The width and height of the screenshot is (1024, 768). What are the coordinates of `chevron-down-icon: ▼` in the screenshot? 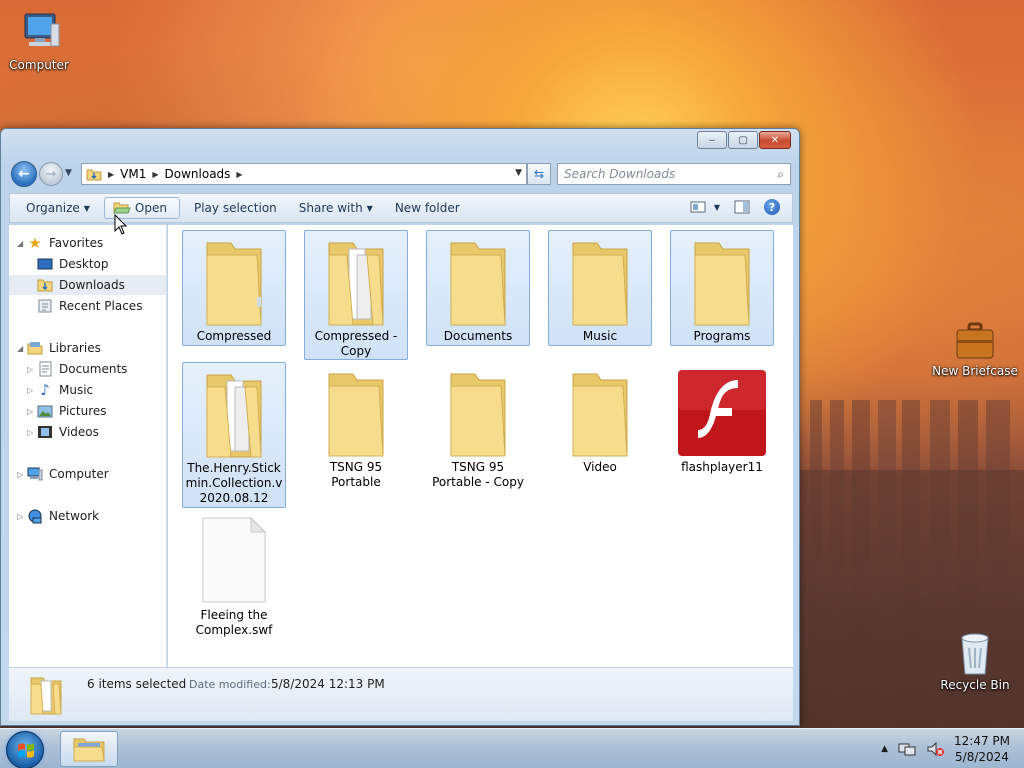 It's located at (369, 208).